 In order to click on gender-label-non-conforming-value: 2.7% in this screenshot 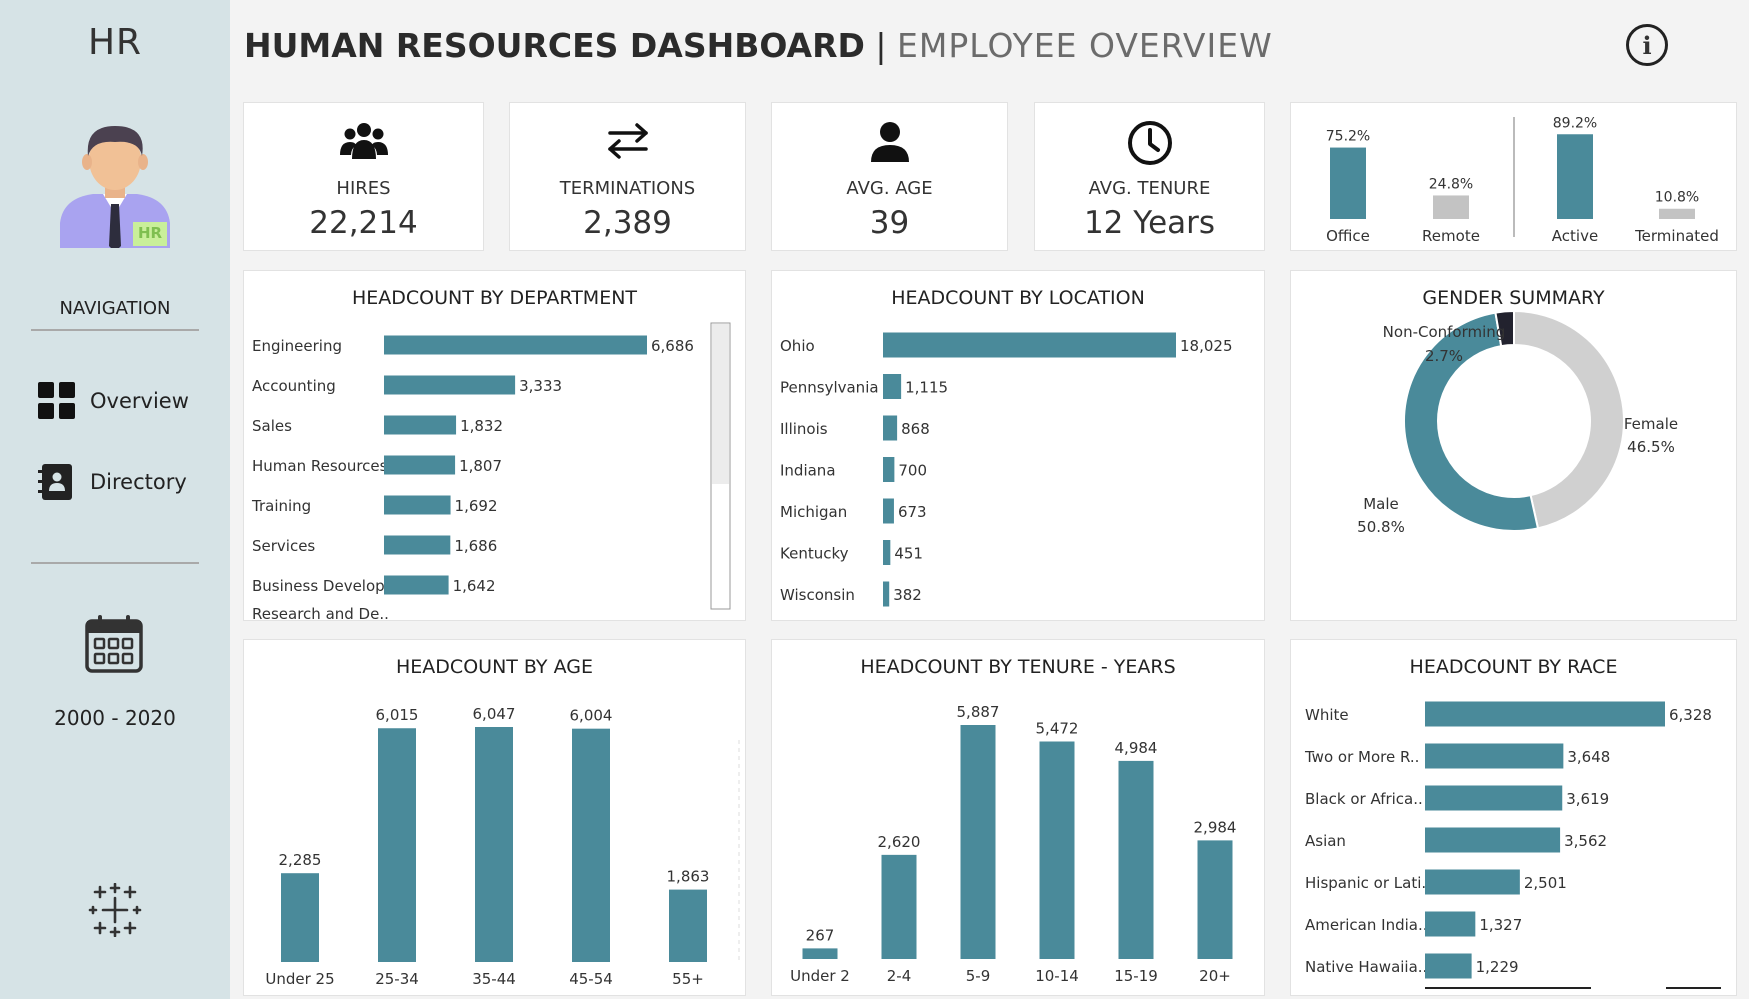, I will do `click(1444, 356)`.